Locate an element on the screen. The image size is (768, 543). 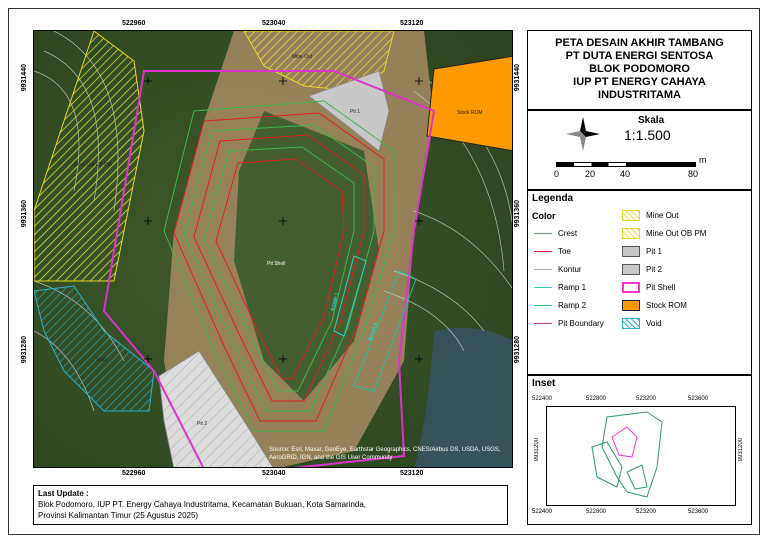
pit-boundary-line-icon is located at coordinates (543, 323).